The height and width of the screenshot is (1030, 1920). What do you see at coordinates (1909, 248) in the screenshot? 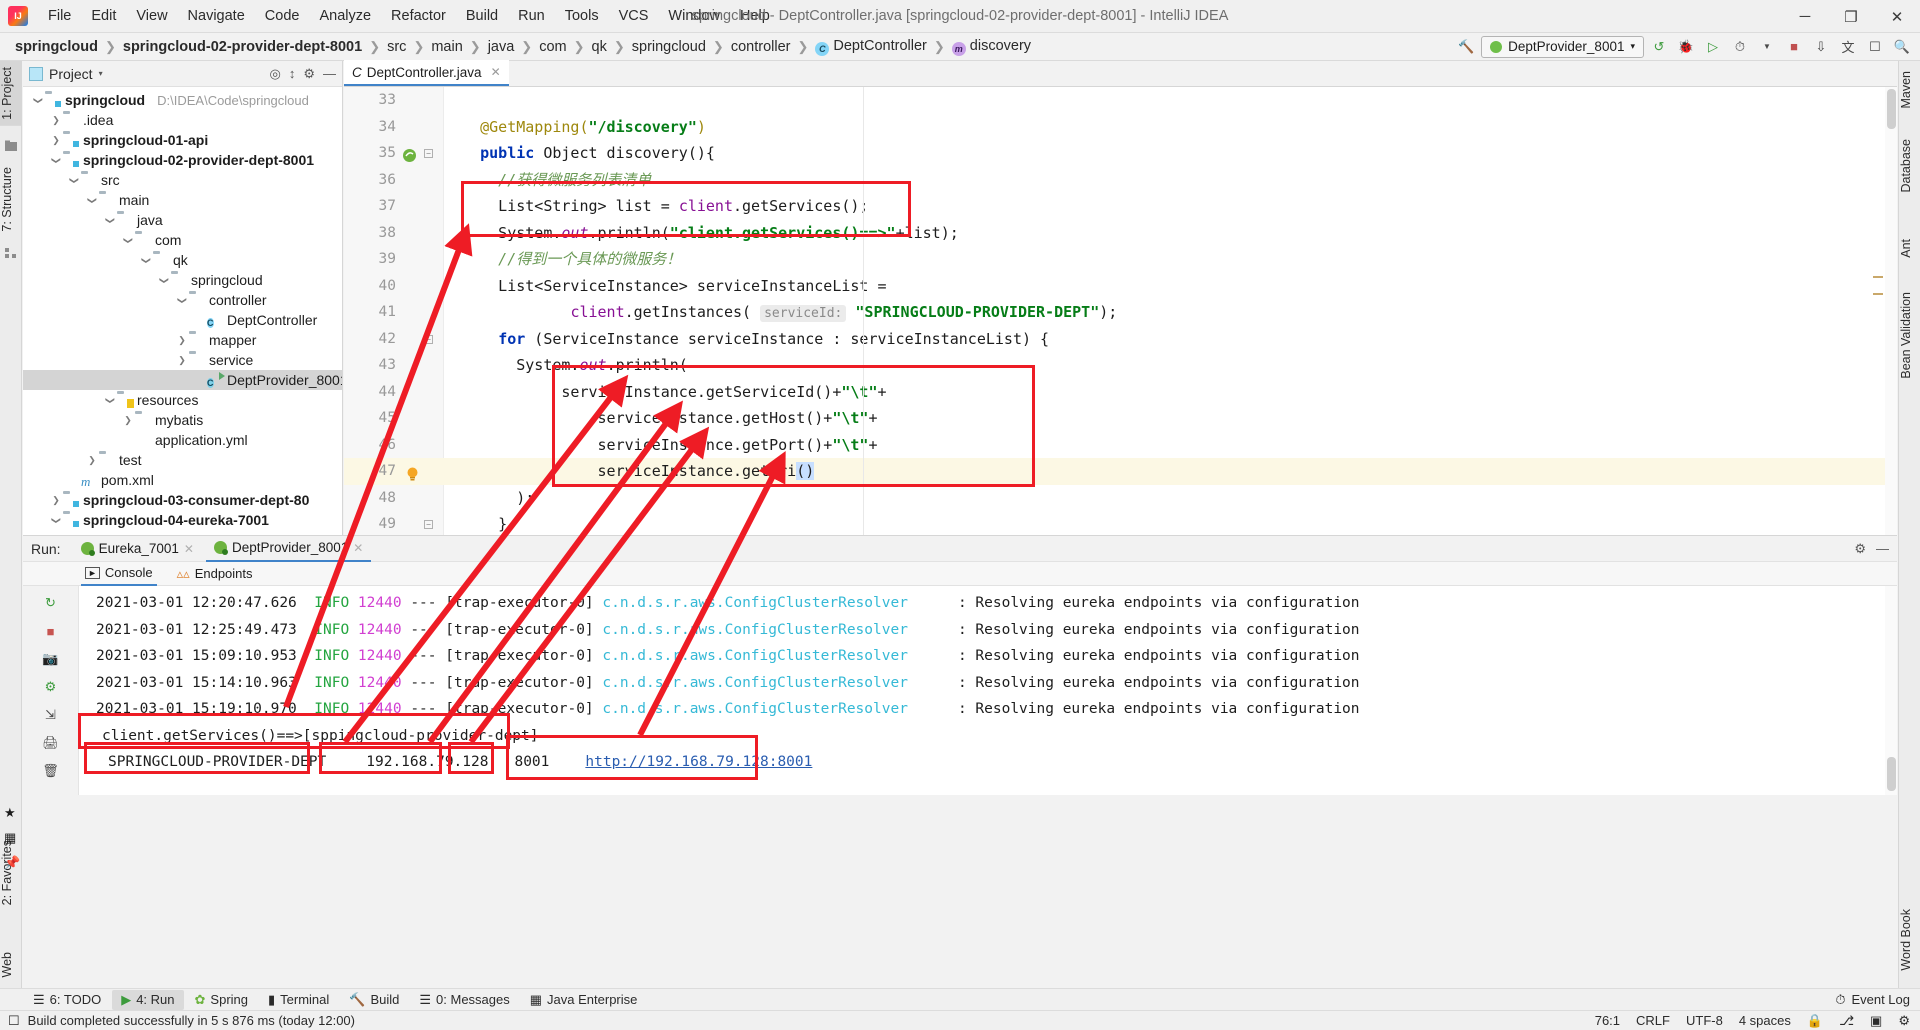
I see `tool-tab-ant: Ant` at bounding box center [1909, 248].